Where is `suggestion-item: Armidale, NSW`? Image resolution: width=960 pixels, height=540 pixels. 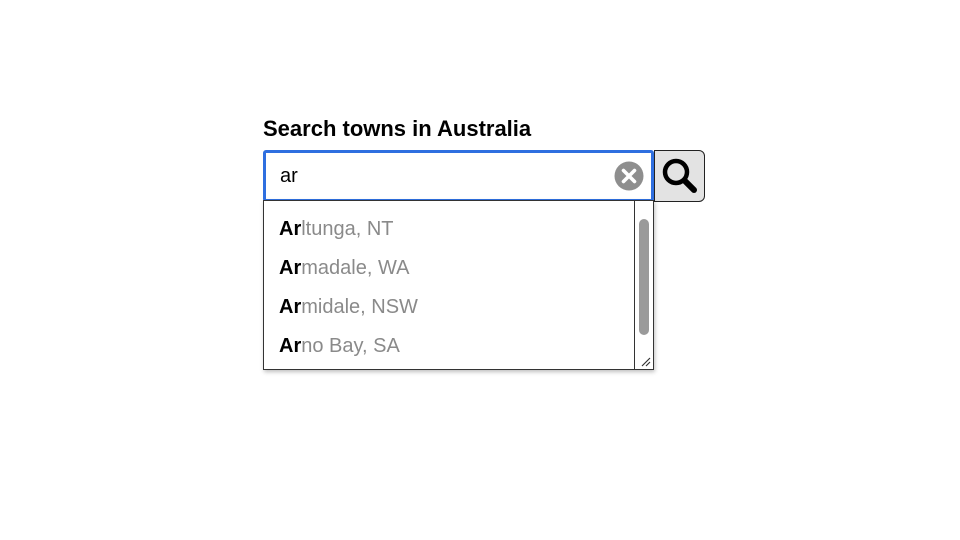 suggestion-item: Armidale, NSW is located at coordinates (348, 311).